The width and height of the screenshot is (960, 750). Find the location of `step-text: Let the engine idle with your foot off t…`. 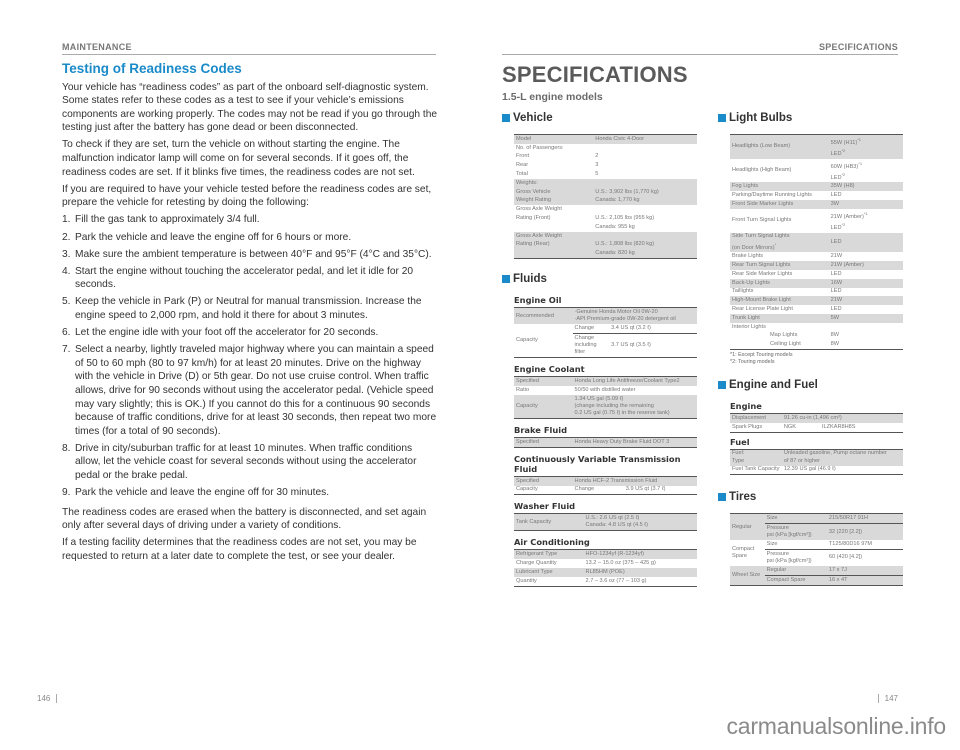

step-text: Let the engine idle with your foot off t… is located at coordinates (227, 333).